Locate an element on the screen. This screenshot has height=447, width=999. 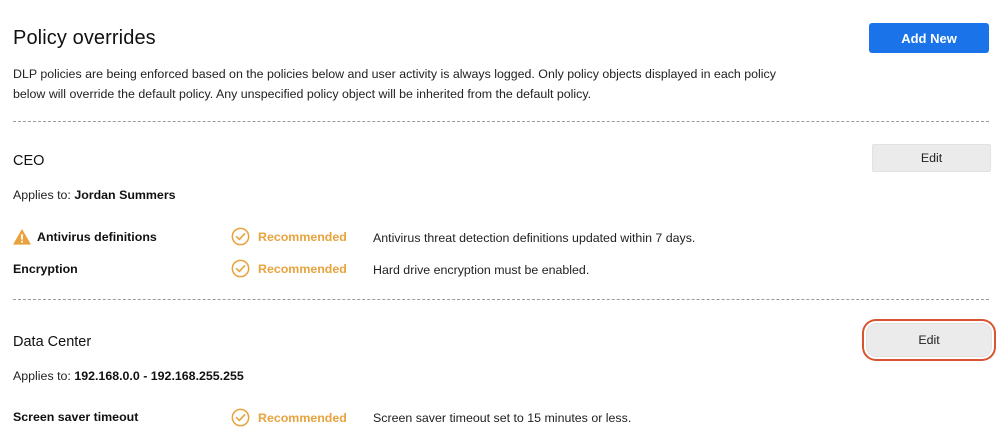
applies-to-ceo: Applies to: Jordan Summers is located at coordinates (94, 195).